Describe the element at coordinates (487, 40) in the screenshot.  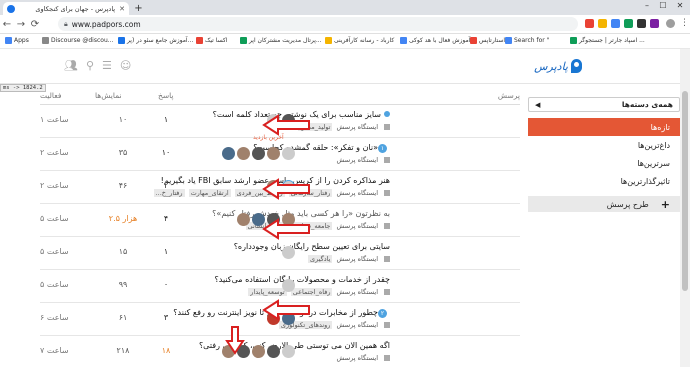
I see `bookmark: استارتاپس` at that location.